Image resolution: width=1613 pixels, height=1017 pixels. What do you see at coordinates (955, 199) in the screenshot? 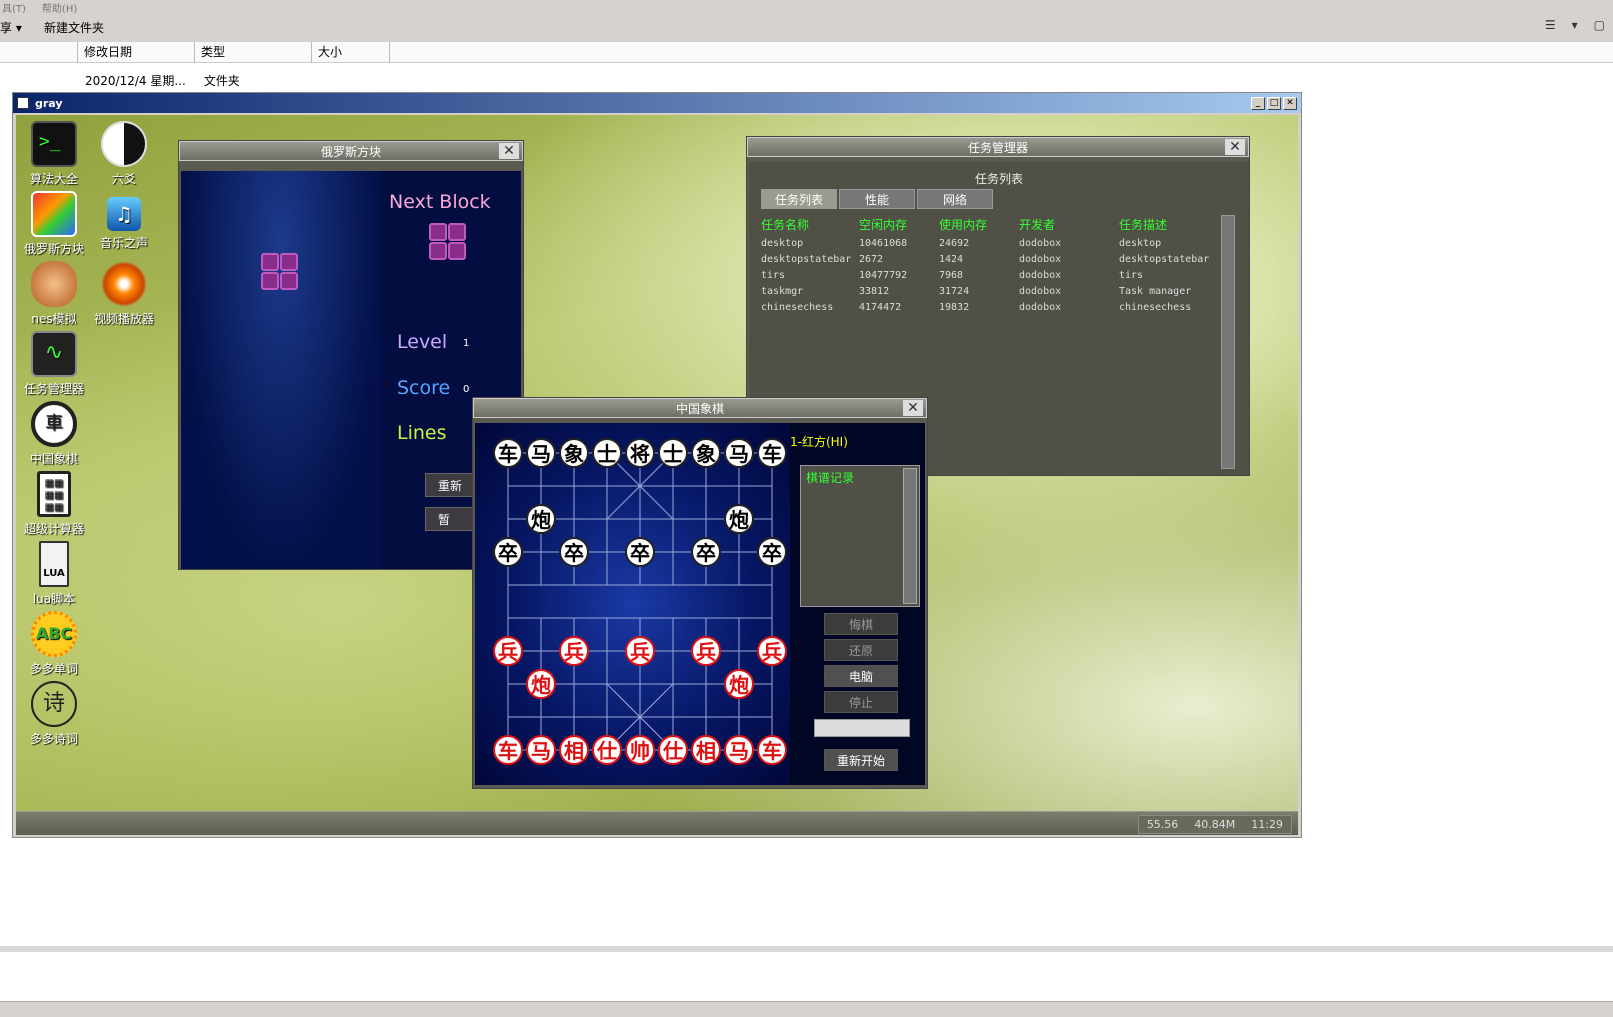
I see `tab-network: 网络` at bounding box center [955, 199].